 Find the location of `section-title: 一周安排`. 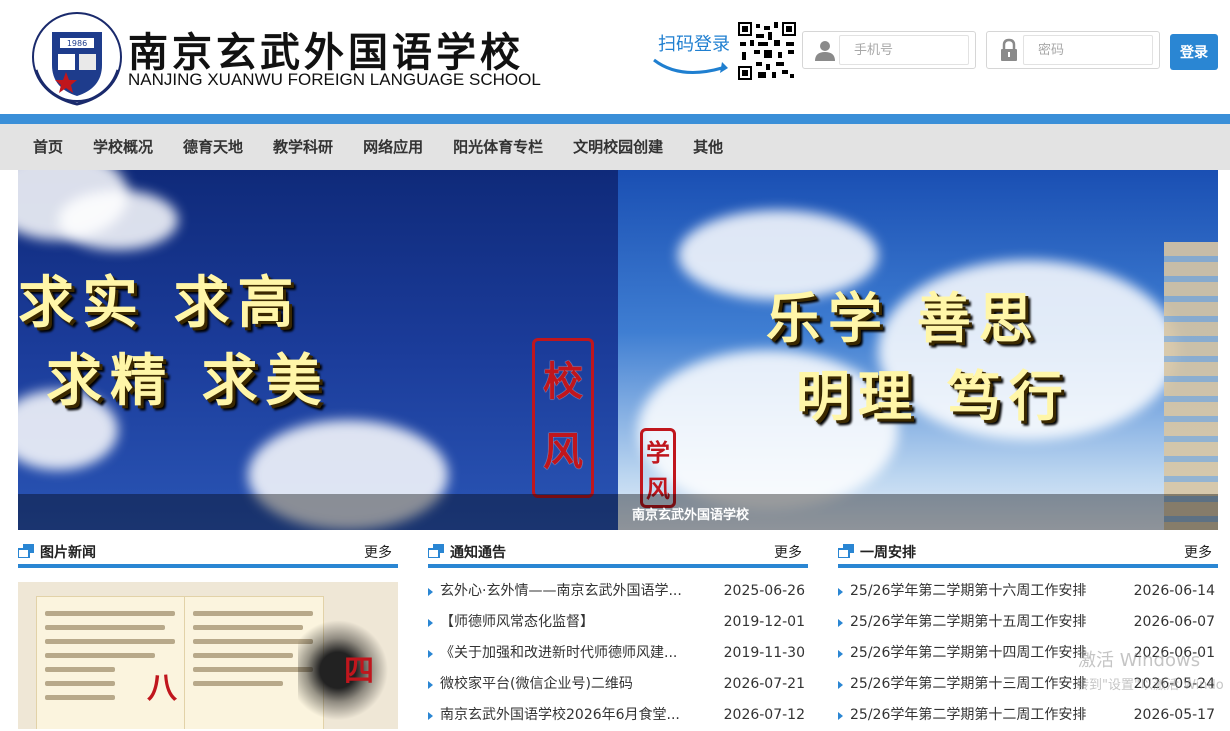

section-title: 一周安排 is located at coordinates (888, 553).